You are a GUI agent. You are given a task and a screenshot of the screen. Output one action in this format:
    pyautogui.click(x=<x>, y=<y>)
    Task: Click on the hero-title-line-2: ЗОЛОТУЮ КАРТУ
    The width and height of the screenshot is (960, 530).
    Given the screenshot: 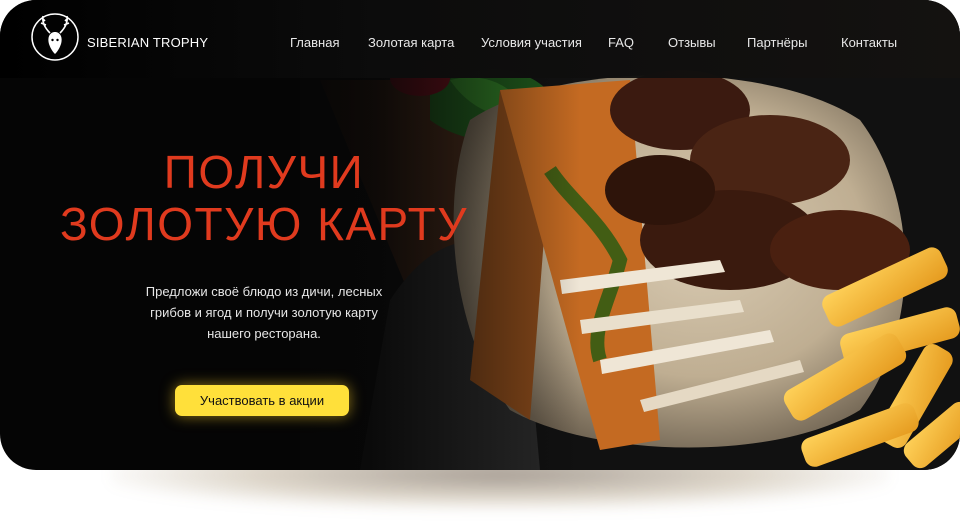 What is the action you would take?
    pyautogui.click(x=264, y=224)
    